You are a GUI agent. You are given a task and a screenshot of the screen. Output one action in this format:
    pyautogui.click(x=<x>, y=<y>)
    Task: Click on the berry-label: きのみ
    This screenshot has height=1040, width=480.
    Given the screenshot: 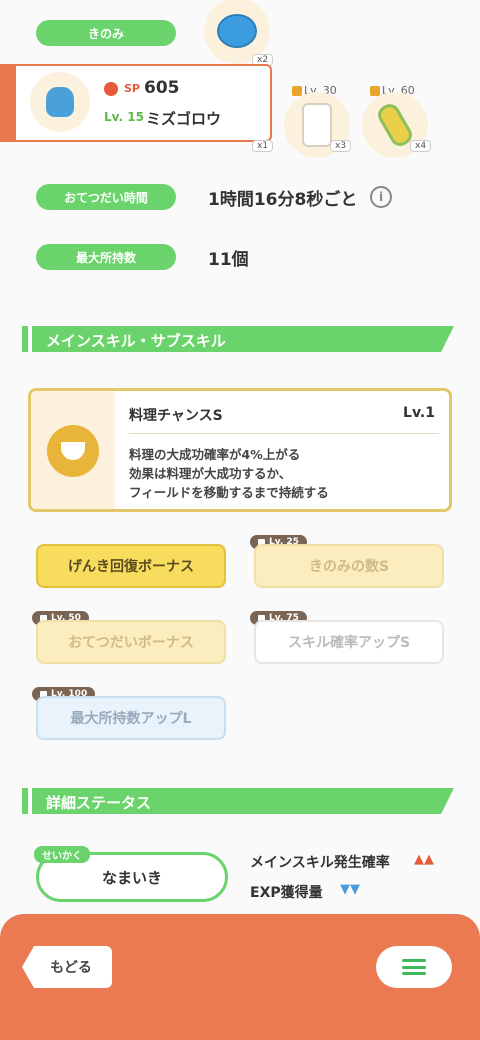 What is the action you would take?
    pyautogui.click(x=106, y=33)
    